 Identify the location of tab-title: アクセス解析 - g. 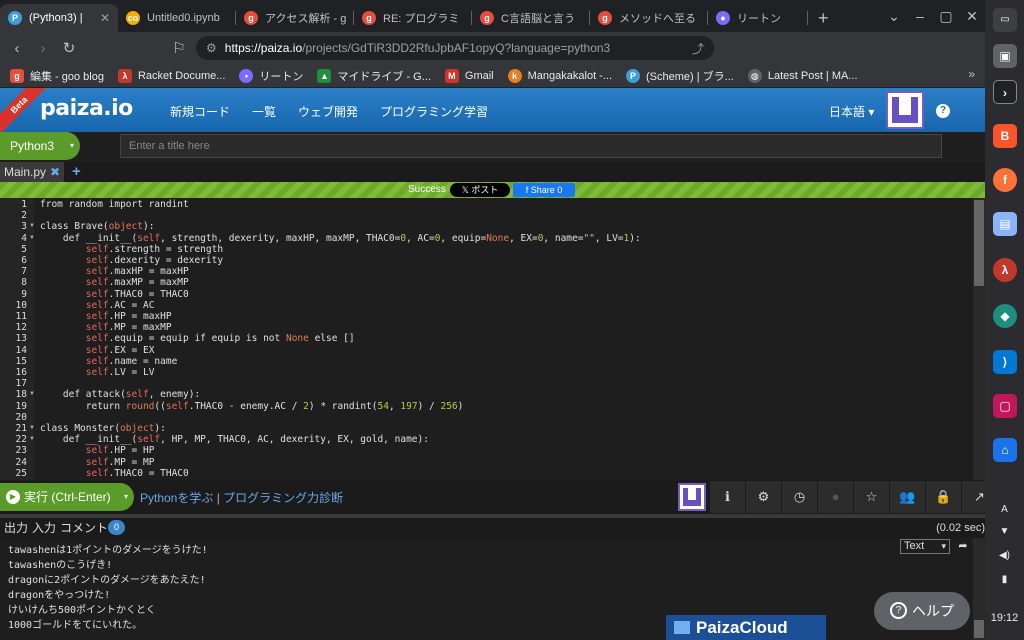
(305, 19).